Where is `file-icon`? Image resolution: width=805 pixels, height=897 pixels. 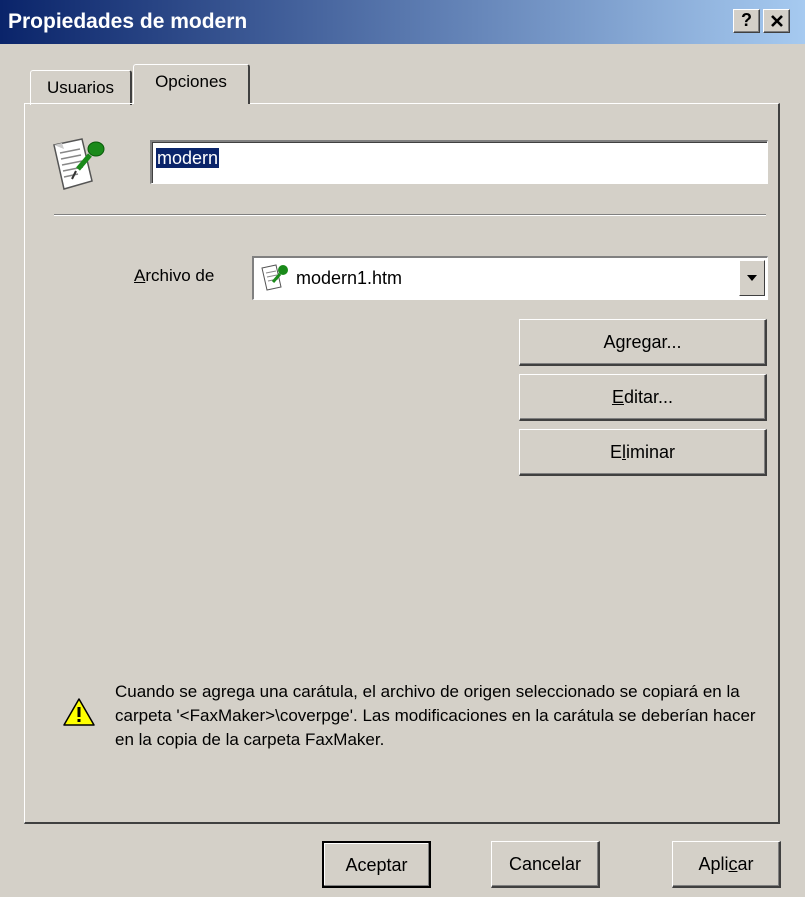
file-icon is located at coordinates (275, 279).